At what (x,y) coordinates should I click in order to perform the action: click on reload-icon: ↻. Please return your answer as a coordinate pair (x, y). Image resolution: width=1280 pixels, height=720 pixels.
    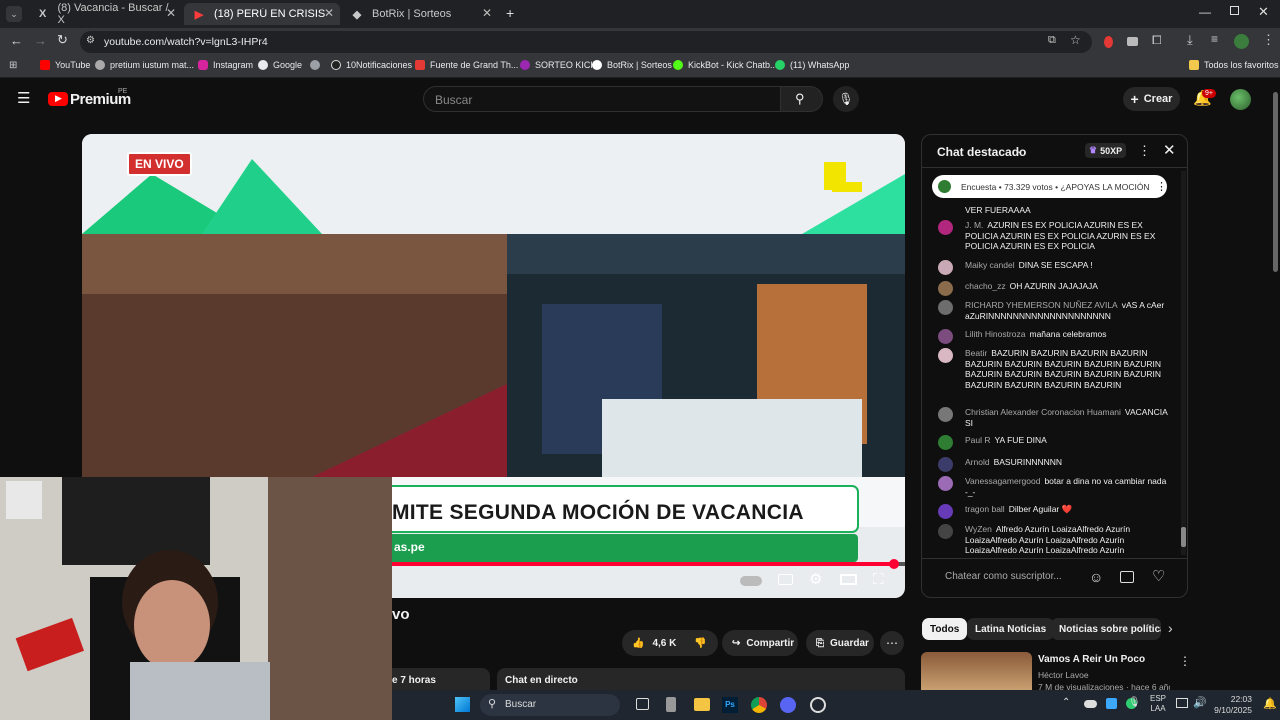
    Looking at the image, I should click on (62, 40).